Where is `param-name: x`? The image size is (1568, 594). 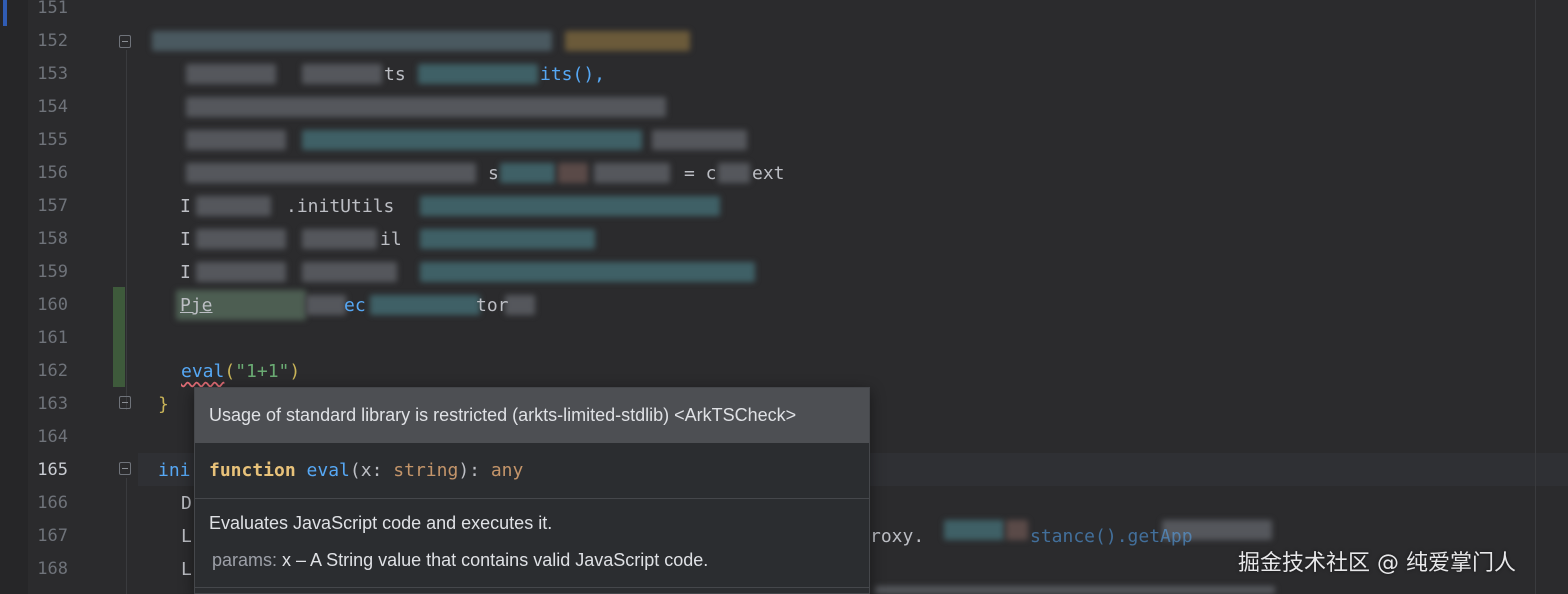 param-name: x is located at coordinates (366, 470).